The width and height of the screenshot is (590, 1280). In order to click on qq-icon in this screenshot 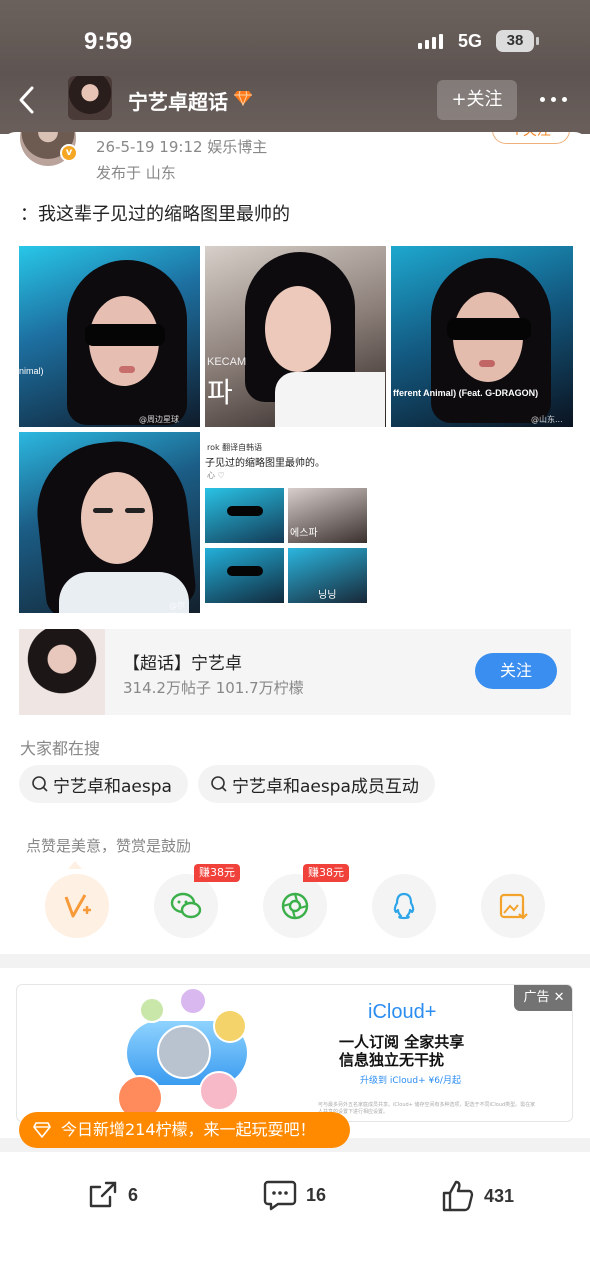, I will do `click(404, 906)`.